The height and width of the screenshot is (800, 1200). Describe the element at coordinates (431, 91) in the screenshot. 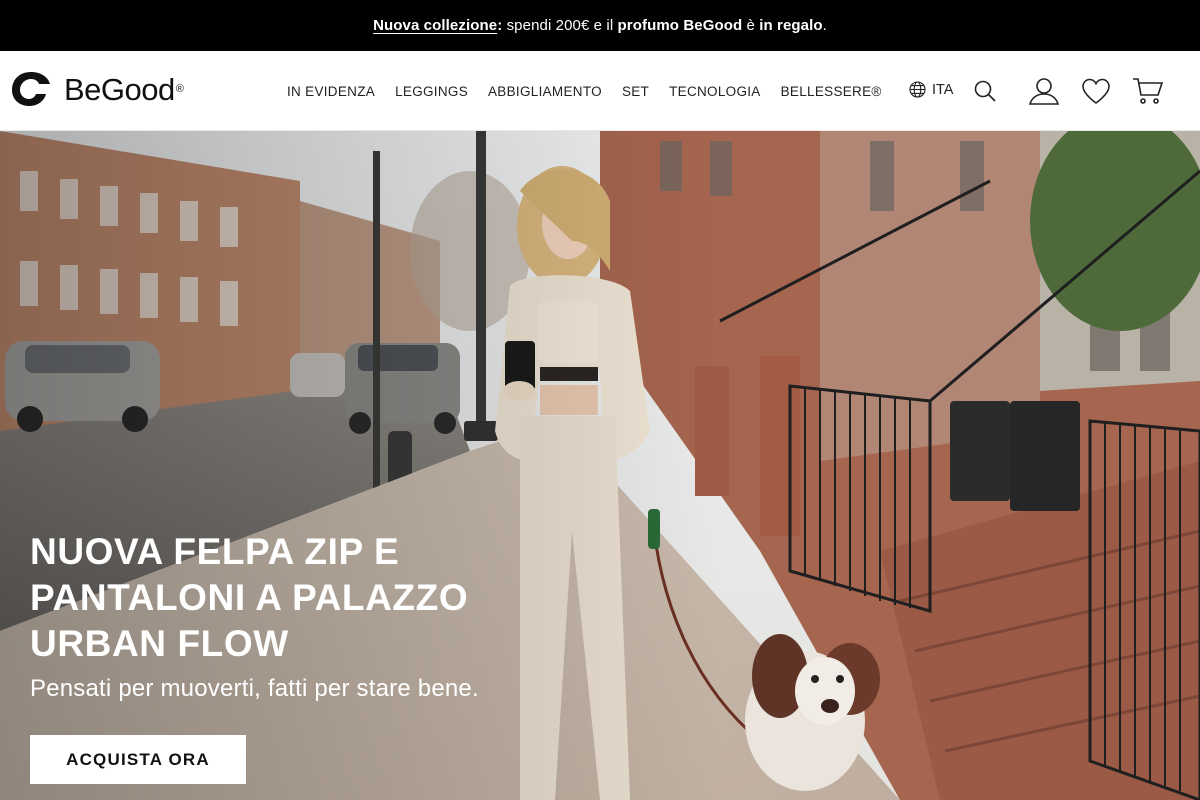

I see `nav-item-leggings: LEGGINGS` at that location.